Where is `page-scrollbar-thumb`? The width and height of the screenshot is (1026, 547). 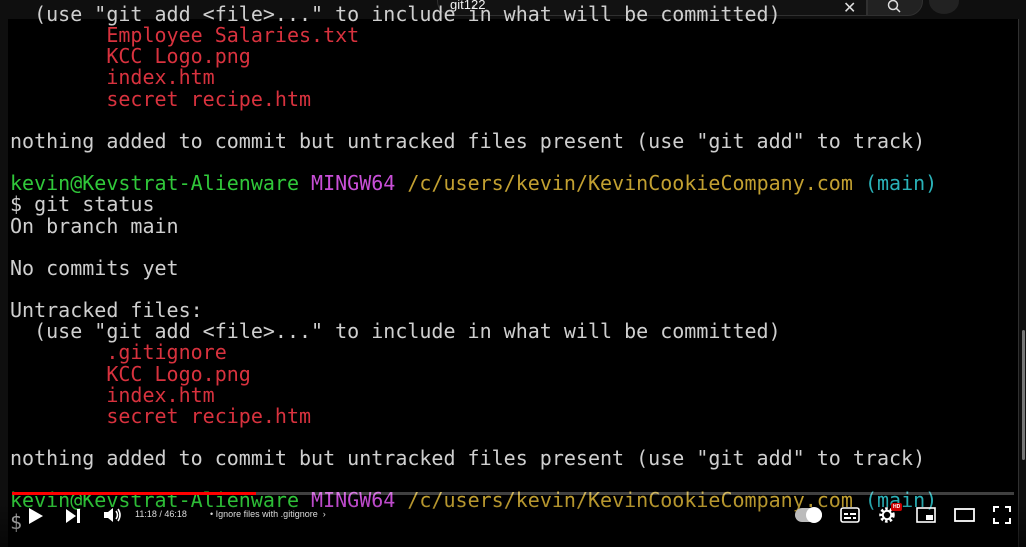 page-scrollbar-thumb is located at coordinates (1023, 395).